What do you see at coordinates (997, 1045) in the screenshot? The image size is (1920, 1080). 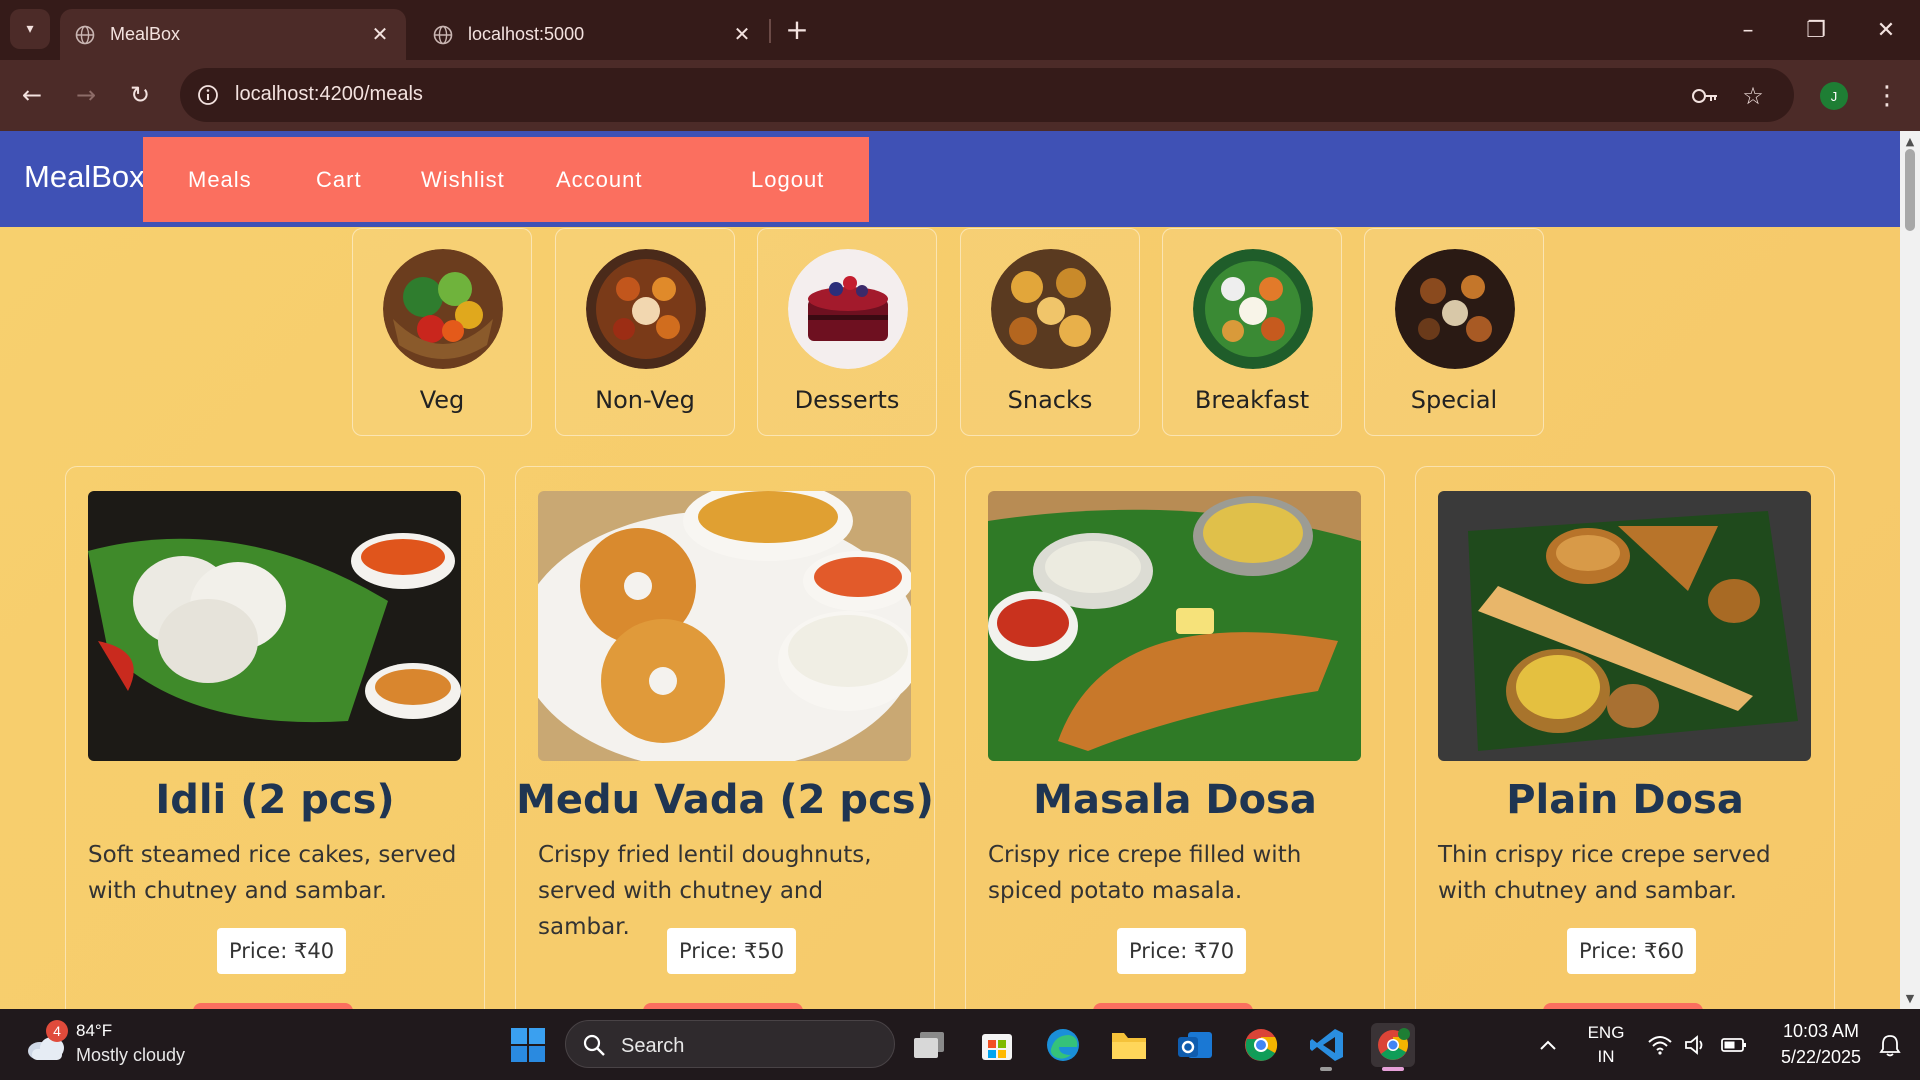 I see `microsoft-store-icon` at bounding box center [997, 1045].